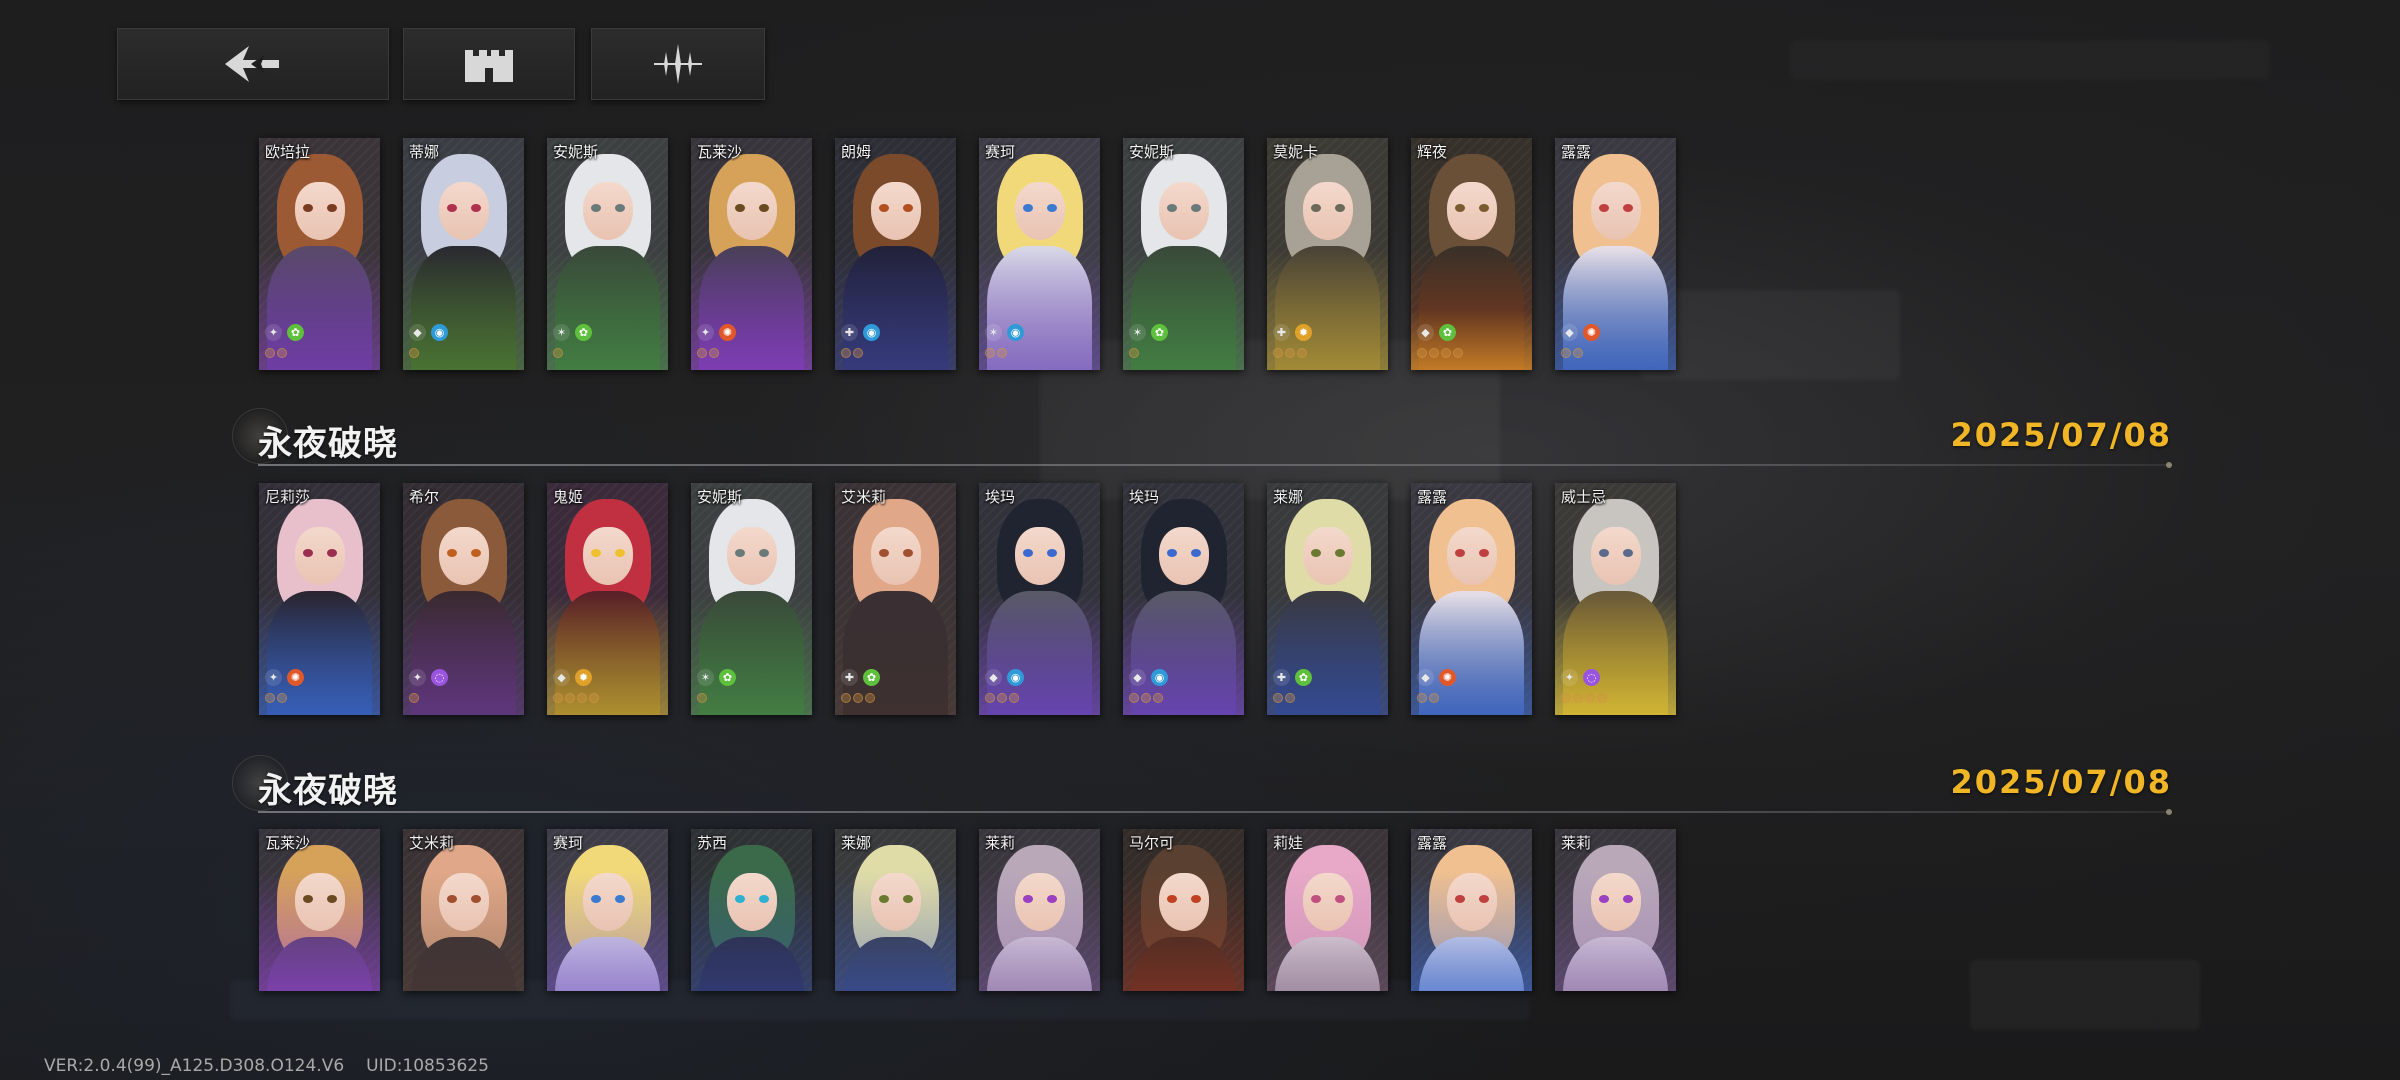  Describe the element at coordinates (1471, 910) in the screenshot. I see `character-card: 露露` at that location.